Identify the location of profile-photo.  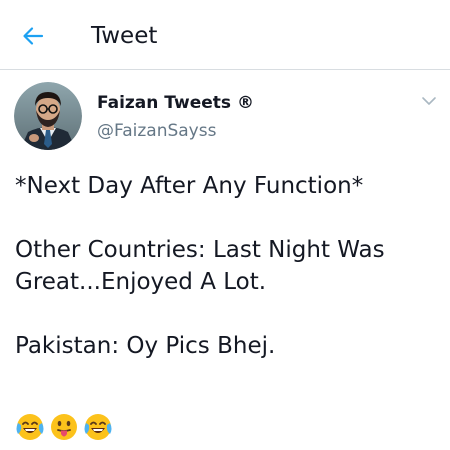
(48, 116).